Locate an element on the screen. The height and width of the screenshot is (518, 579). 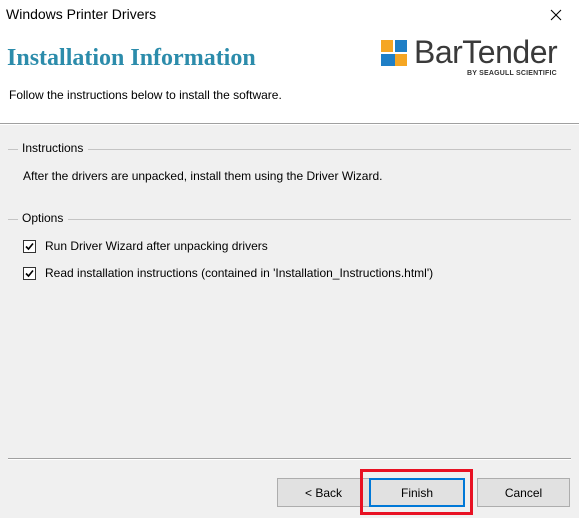
header-separator is located at coordinates (289, 124).